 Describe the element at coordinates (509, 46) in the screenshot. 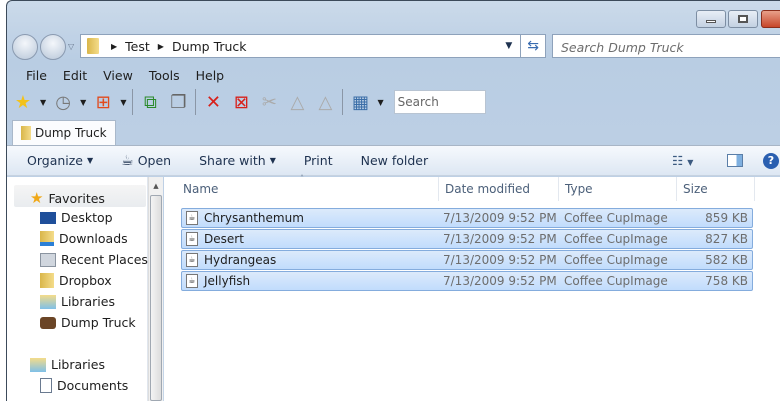

I see `address-dropdown-icon: ▼` at that location.